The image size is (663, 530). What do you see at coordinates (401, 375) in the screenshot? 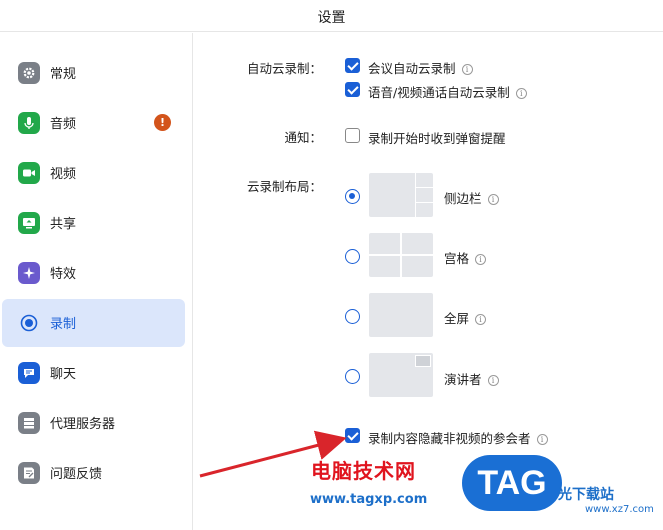
I see `layout-speaker-thumbnail` at bounding box center [401, 375].